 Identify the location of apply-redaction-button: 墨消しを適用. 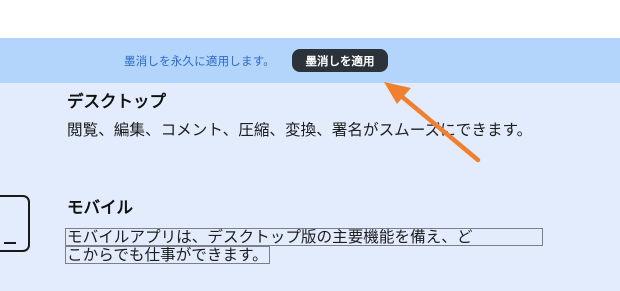
(340, 60).